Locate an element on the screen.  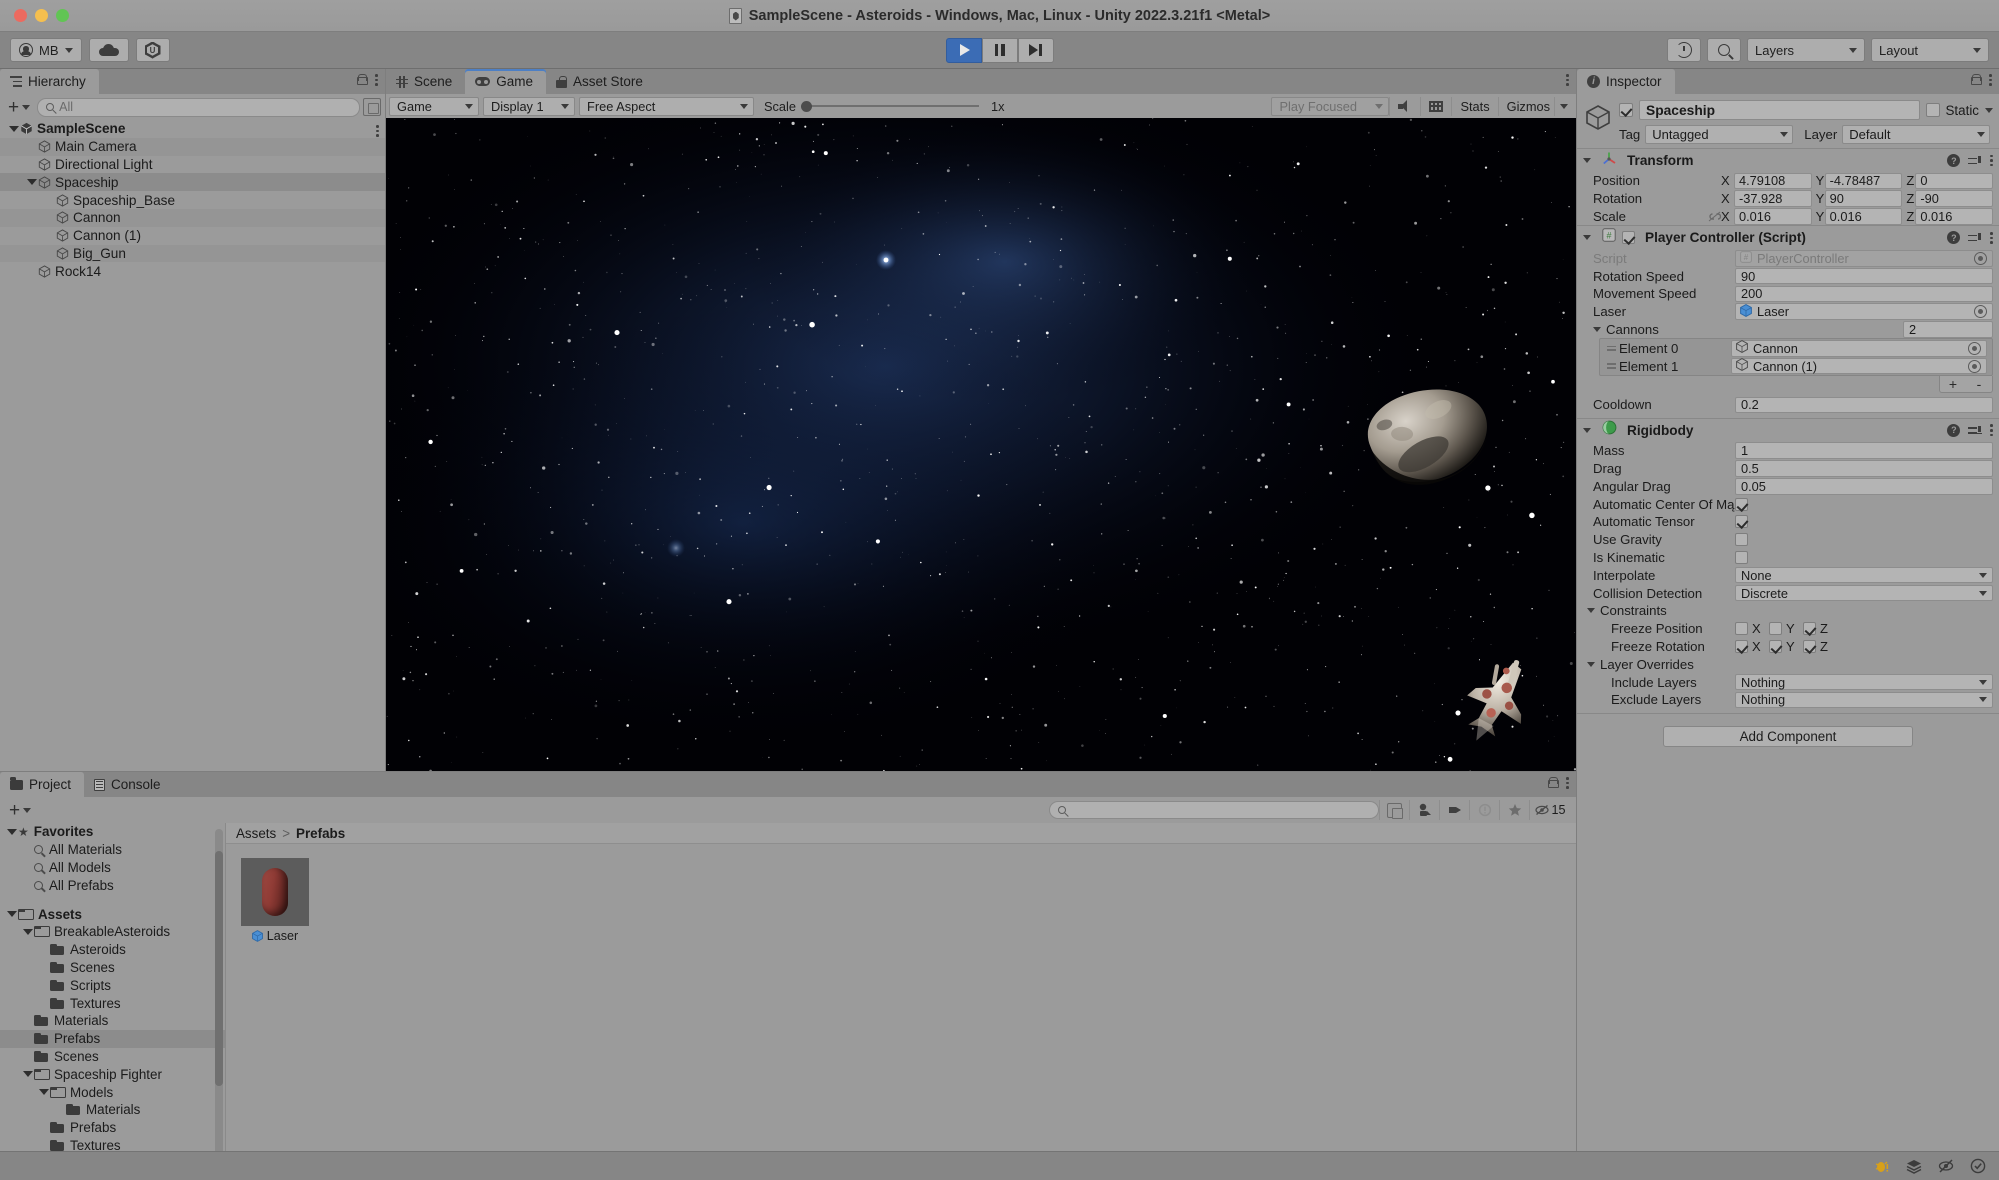
tab-inspector: i Inspector is located at coordinates (1626, 81).